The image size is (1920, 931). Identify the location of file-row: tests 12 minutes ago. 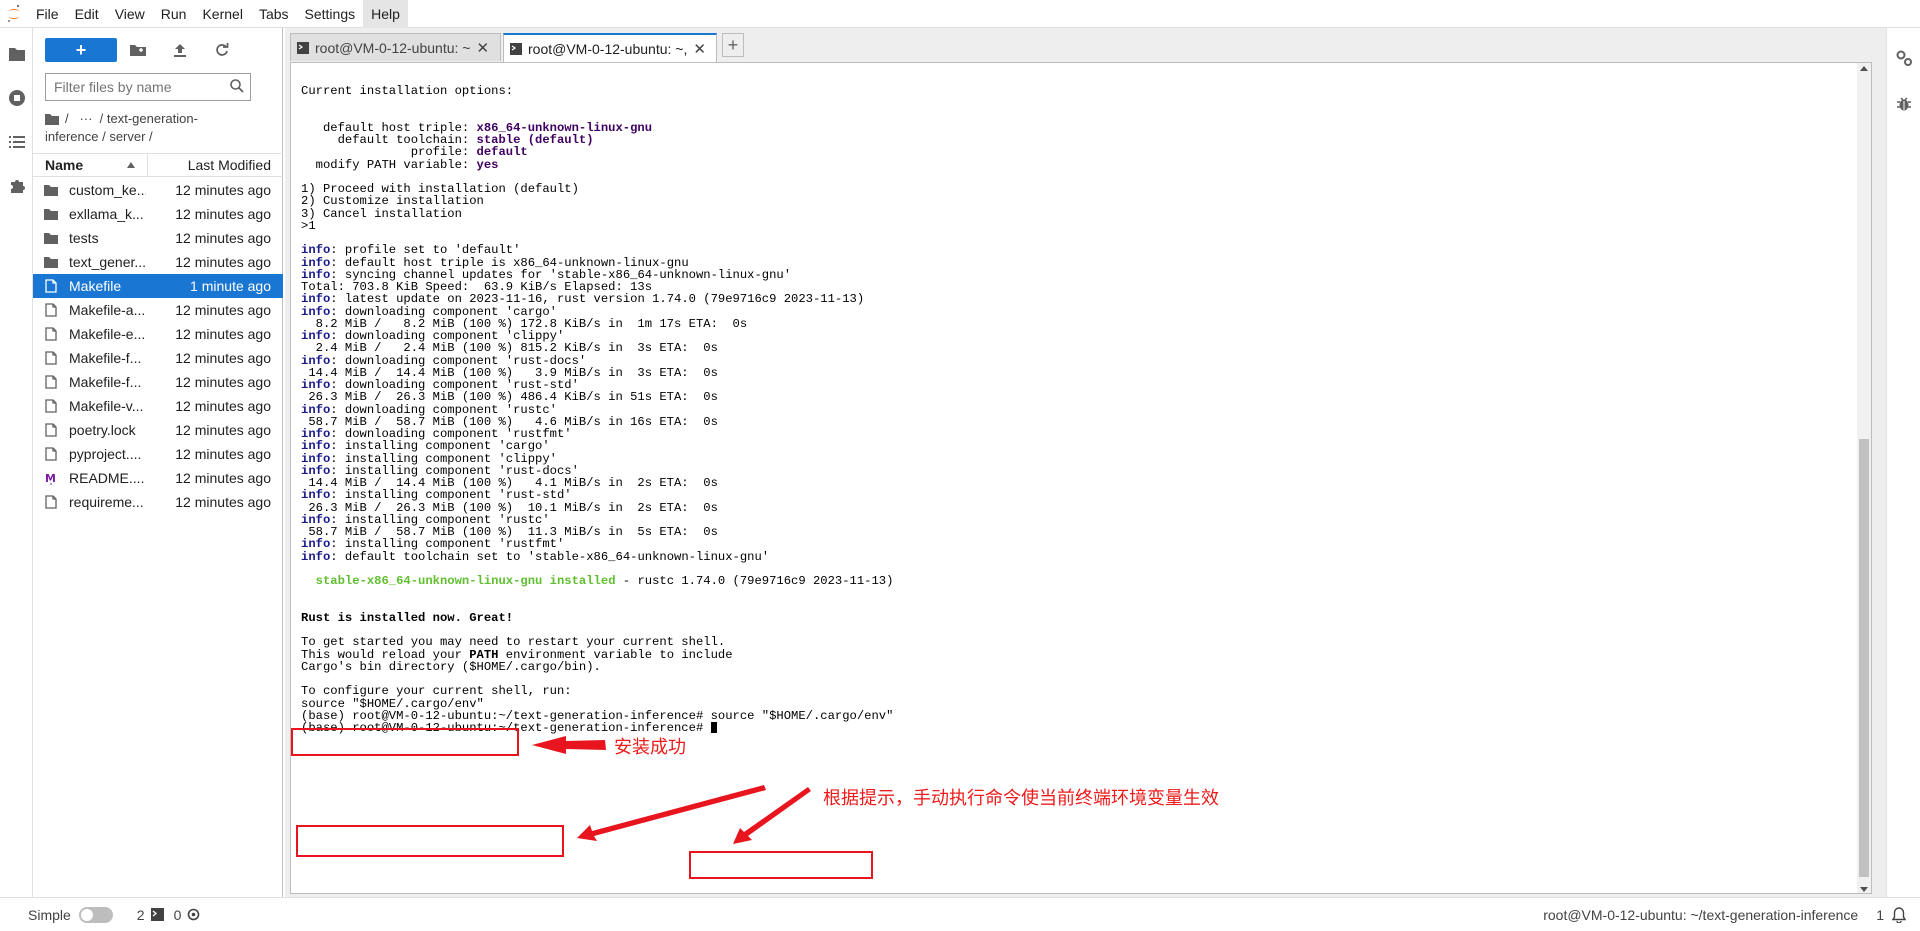
(158, 238).